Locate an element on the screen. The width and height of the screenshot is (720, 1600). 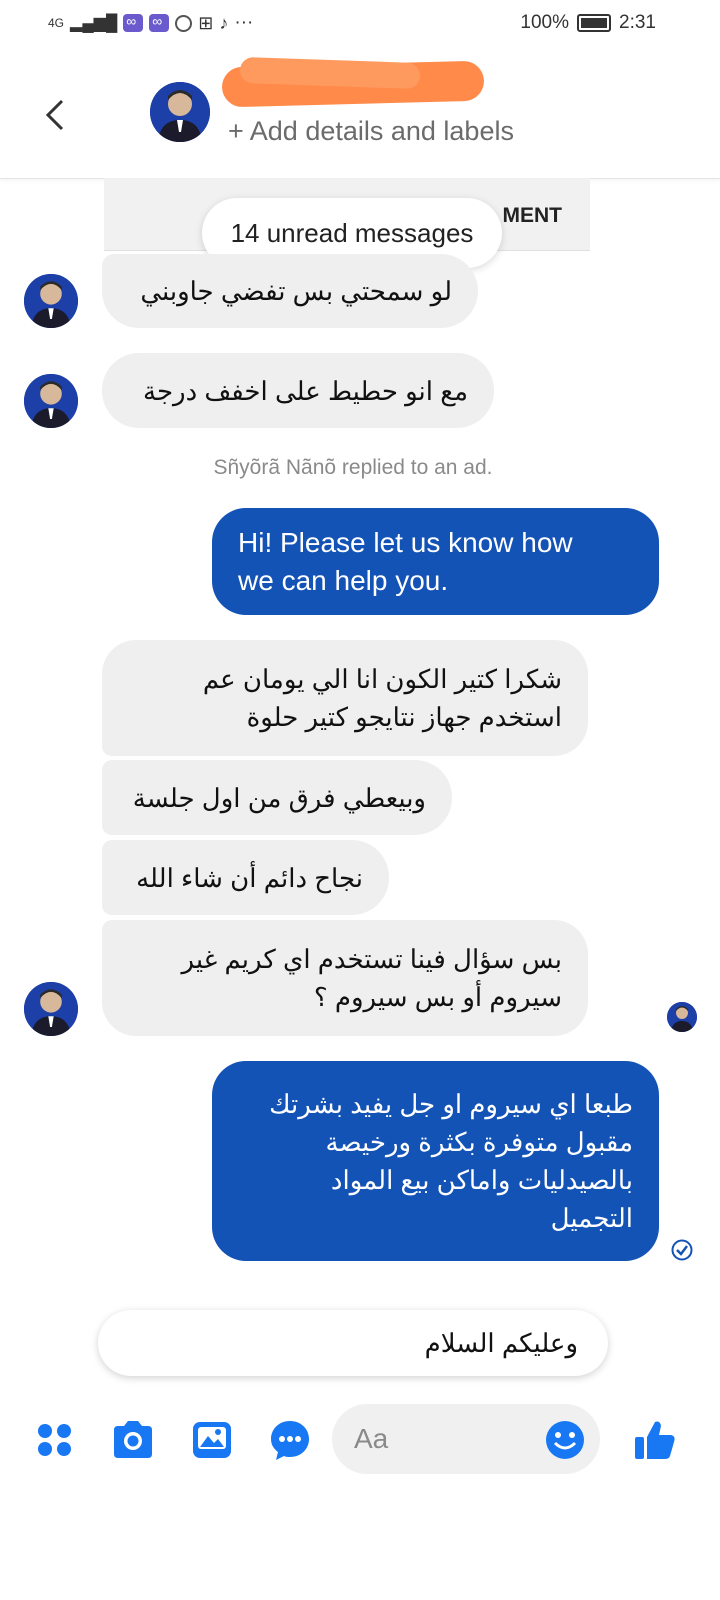
composer-bar: Aa is located at coordinates (360, 1440).